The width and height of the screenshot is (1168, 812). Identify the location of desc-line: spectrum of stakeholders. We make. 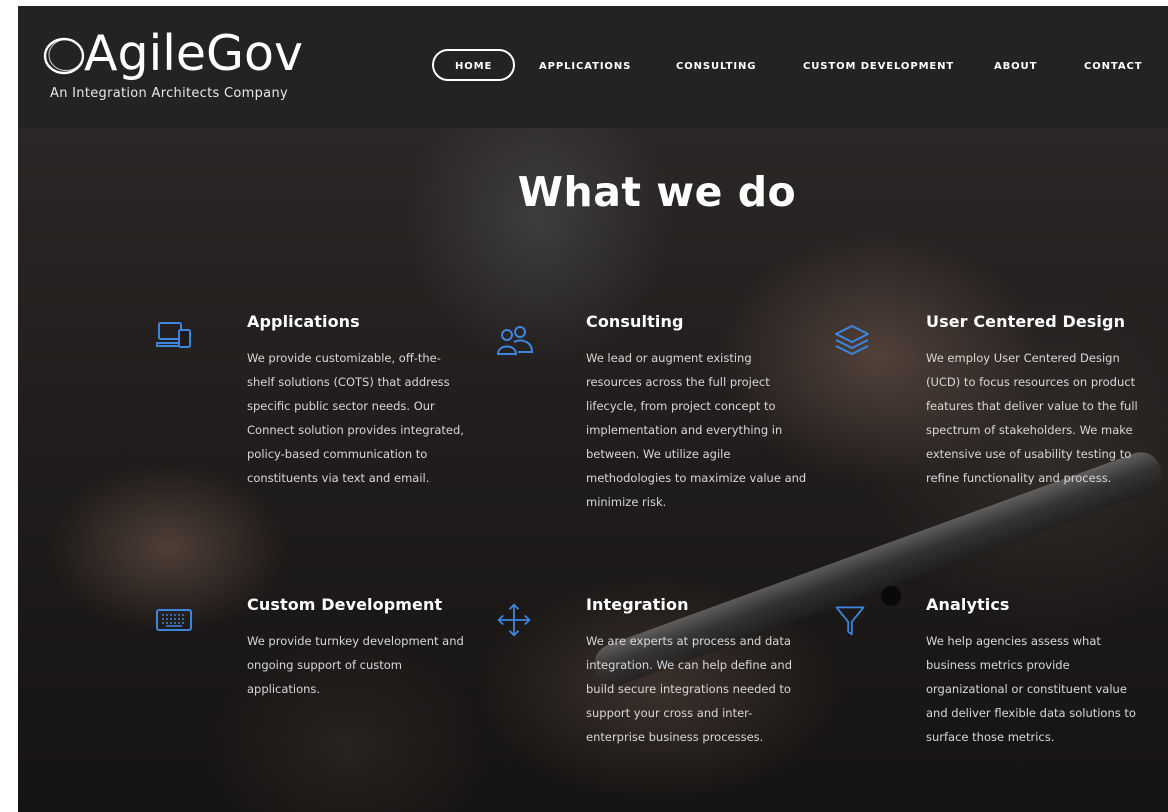
(1029, 430).